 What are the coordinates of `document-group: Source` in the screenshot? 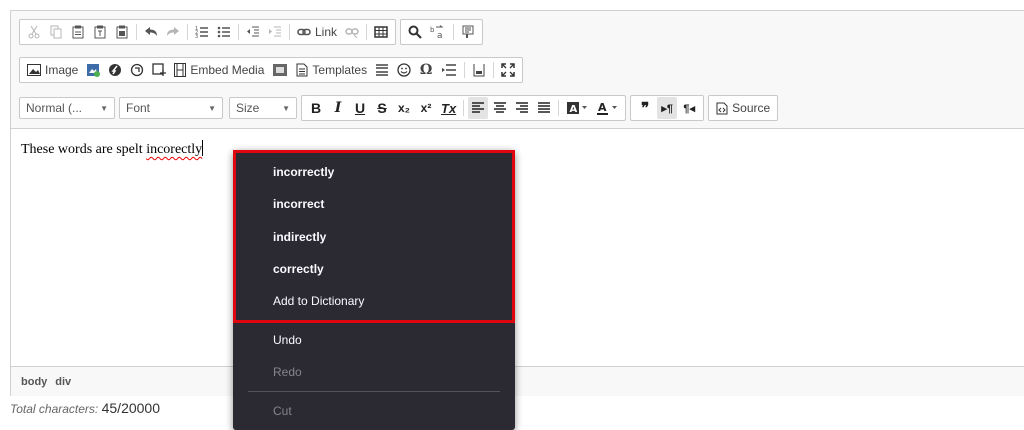 It's located at (743, 108).